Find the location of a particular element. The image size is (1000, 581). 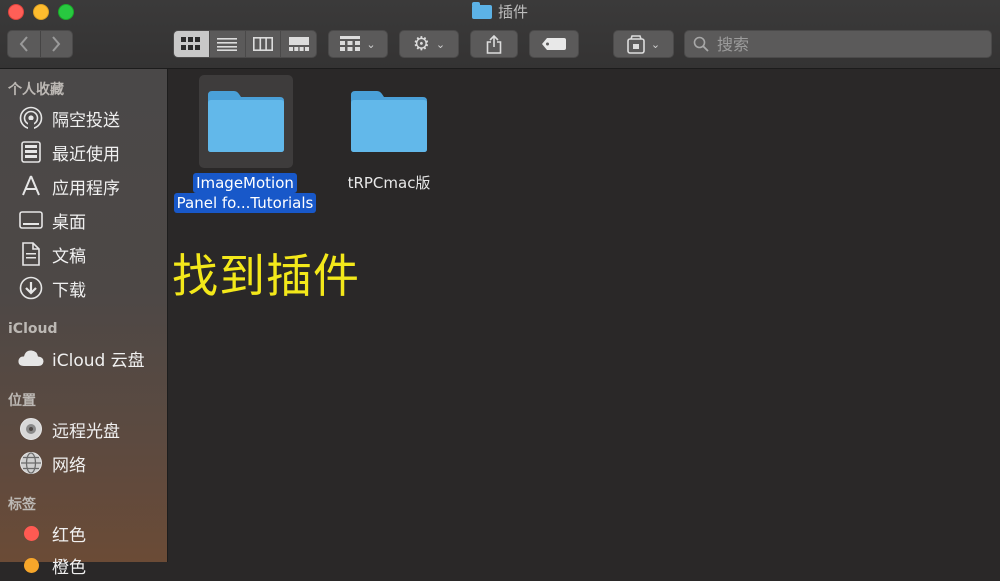

sidebar-item-icloud-drive: iCloud 云盘 is located at coordinates (83, 358).